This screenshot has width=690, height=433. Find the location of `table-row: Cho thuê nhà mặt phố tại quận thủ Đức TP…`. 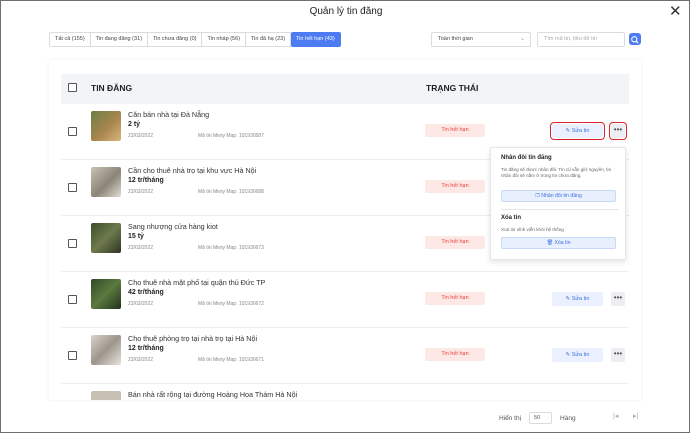

table-row: Cho thuê nhà mặt phố tại quận thủ Đức TP… is located at coordinates (345, 300).